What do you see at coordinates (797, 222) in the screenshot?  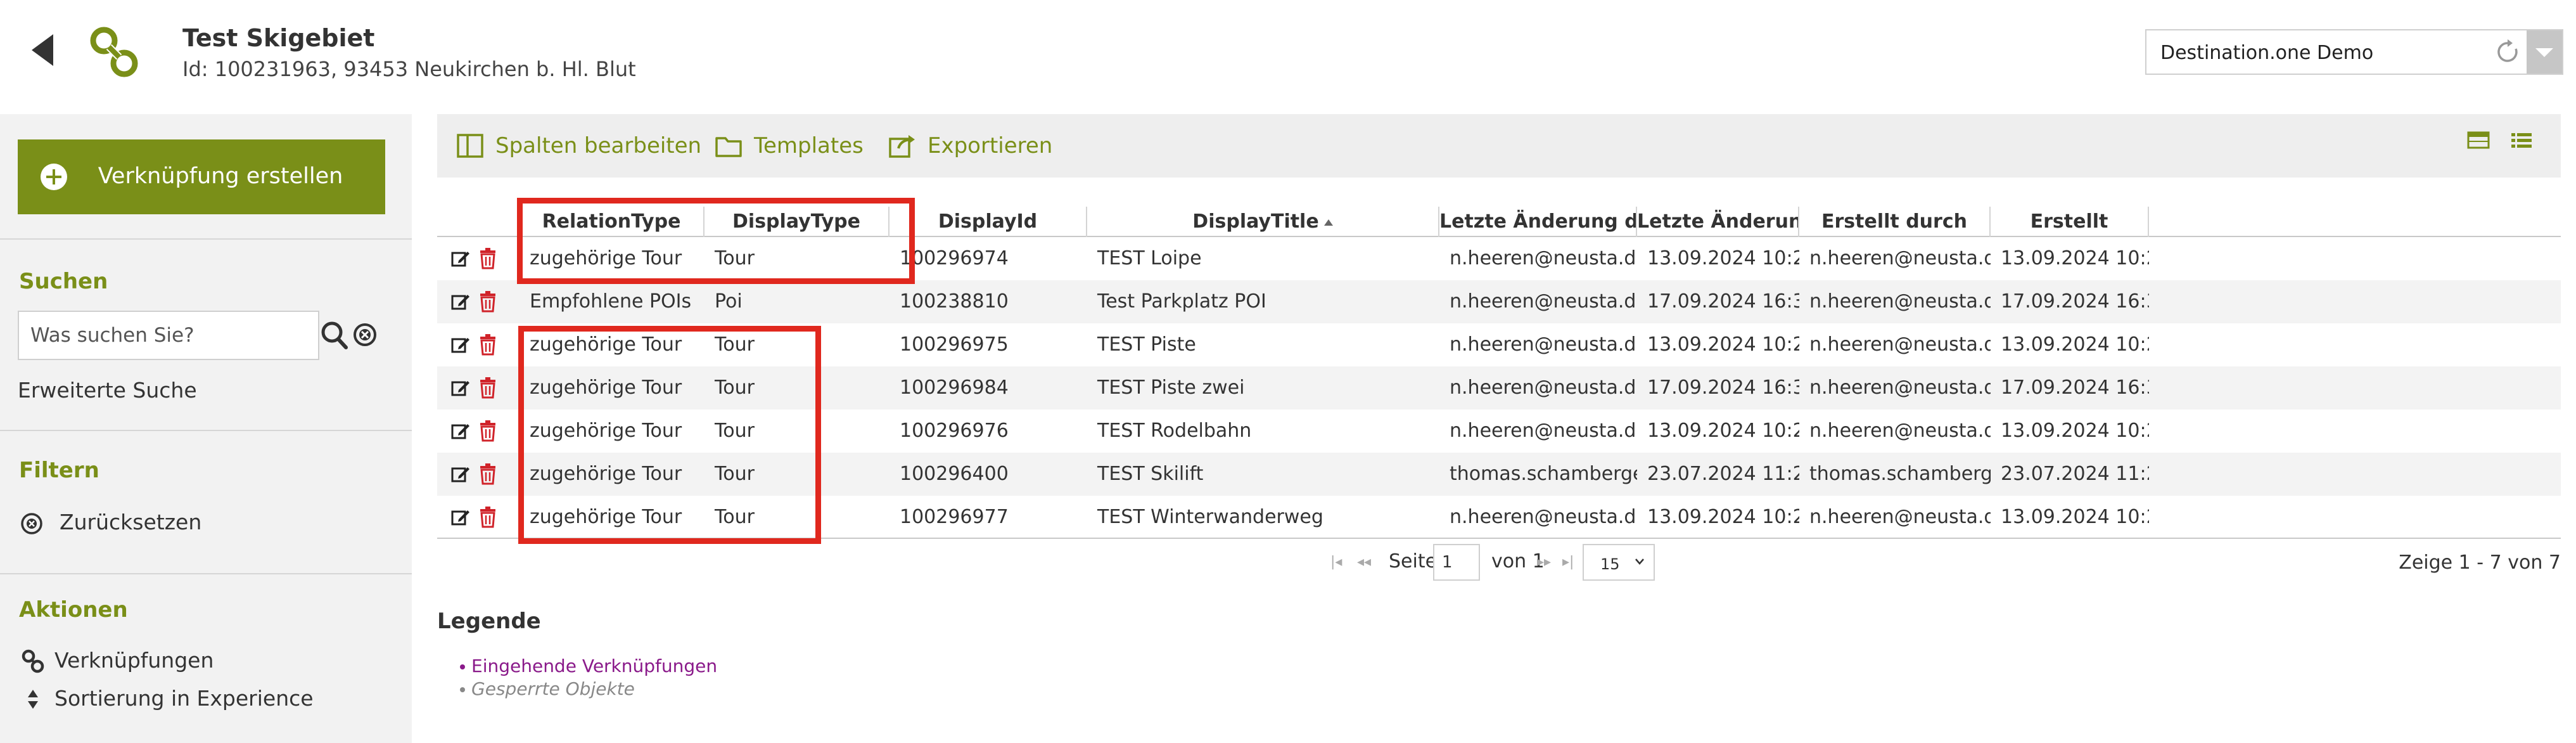 I see `column-header-displaytype: DisplayType` at bounding box center [797, 222].